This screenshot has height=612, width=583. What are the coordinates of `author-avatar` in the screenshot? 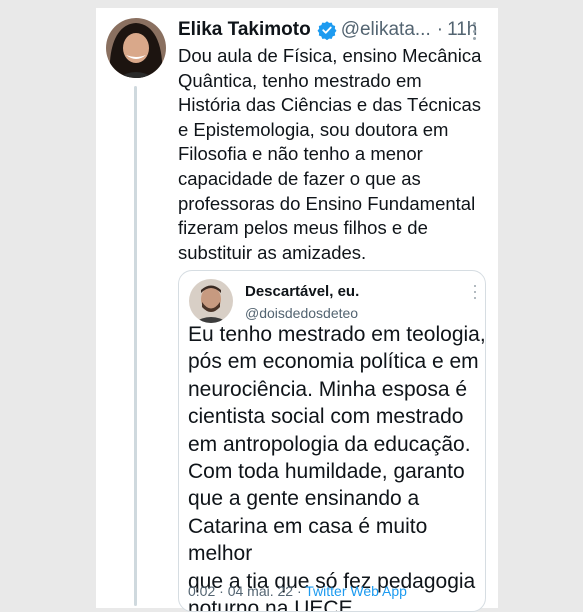 It's located at (136, 48).